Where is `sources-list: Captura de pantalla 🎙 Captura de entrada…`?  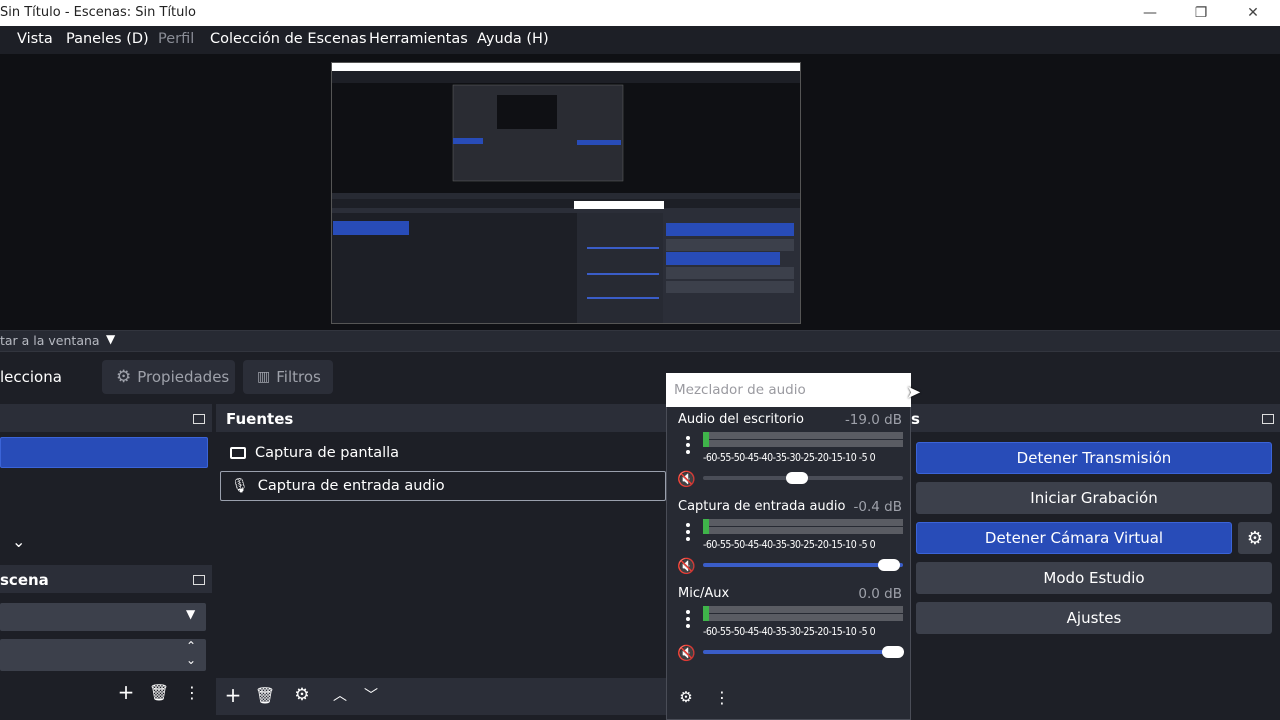 sources-list: Captura de pantalla 🎙 Captura de entrada… is located at coordinates (441, 555).